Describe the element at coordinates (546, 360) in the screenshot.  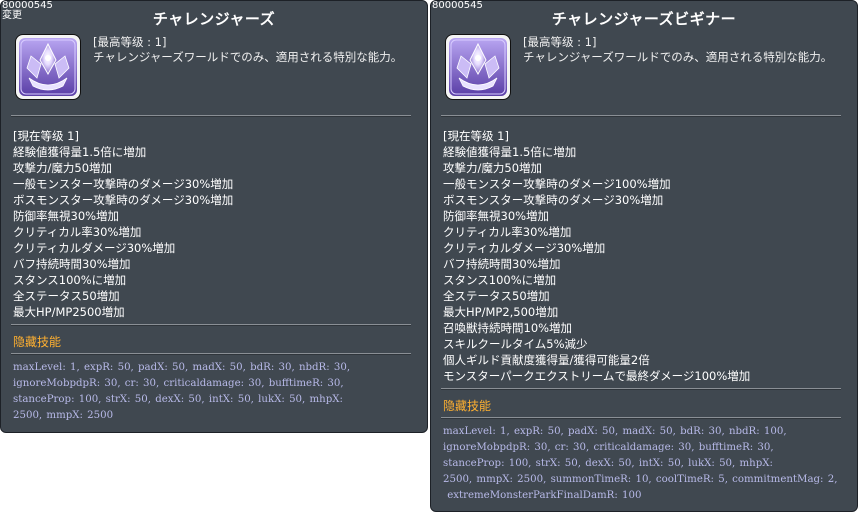
I see `stat-line: 個人ギルド貢献度獲得量/獲得可能量2倍` at that location.